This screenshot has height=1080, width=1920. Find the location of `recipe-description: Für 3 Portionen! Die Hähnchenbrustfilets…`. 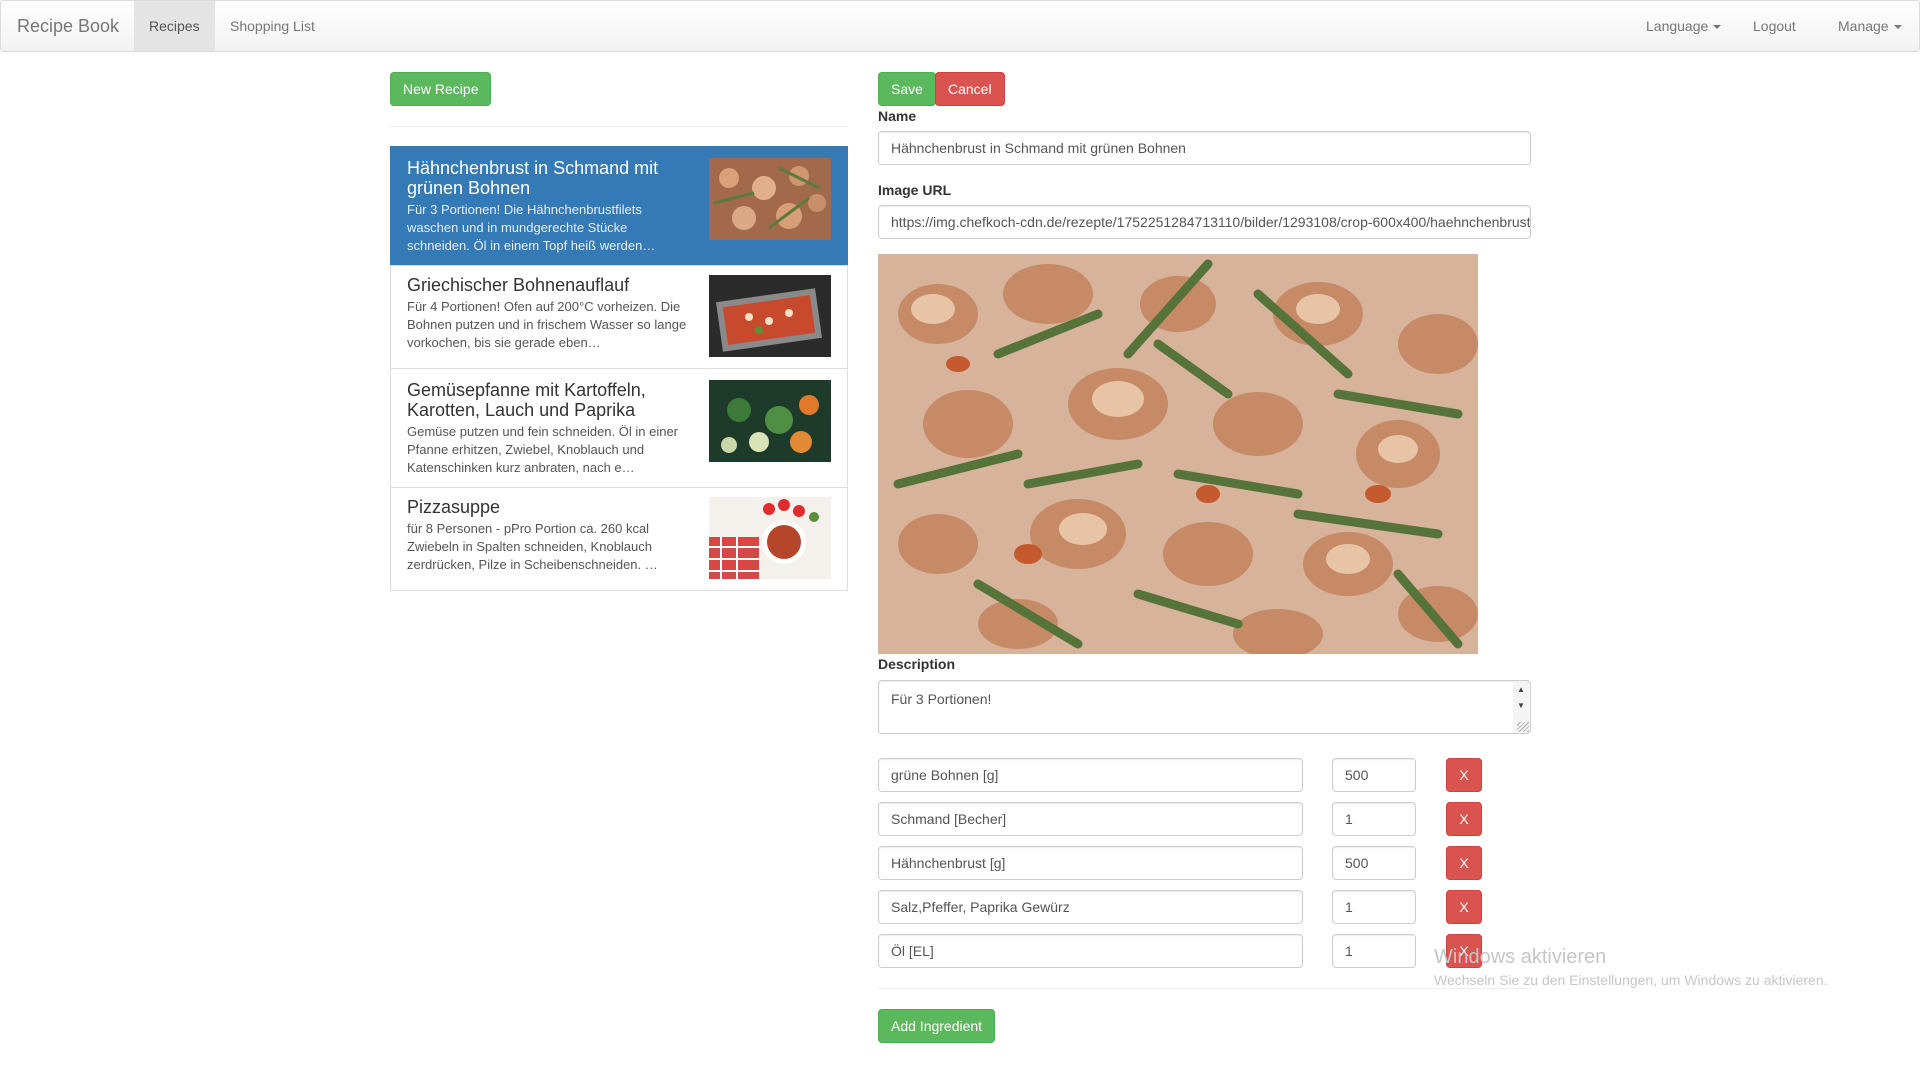

recipe-description: Für 3 Portionen! Die Hähnchenbrustfilets… is located at coordinates (531, 227).